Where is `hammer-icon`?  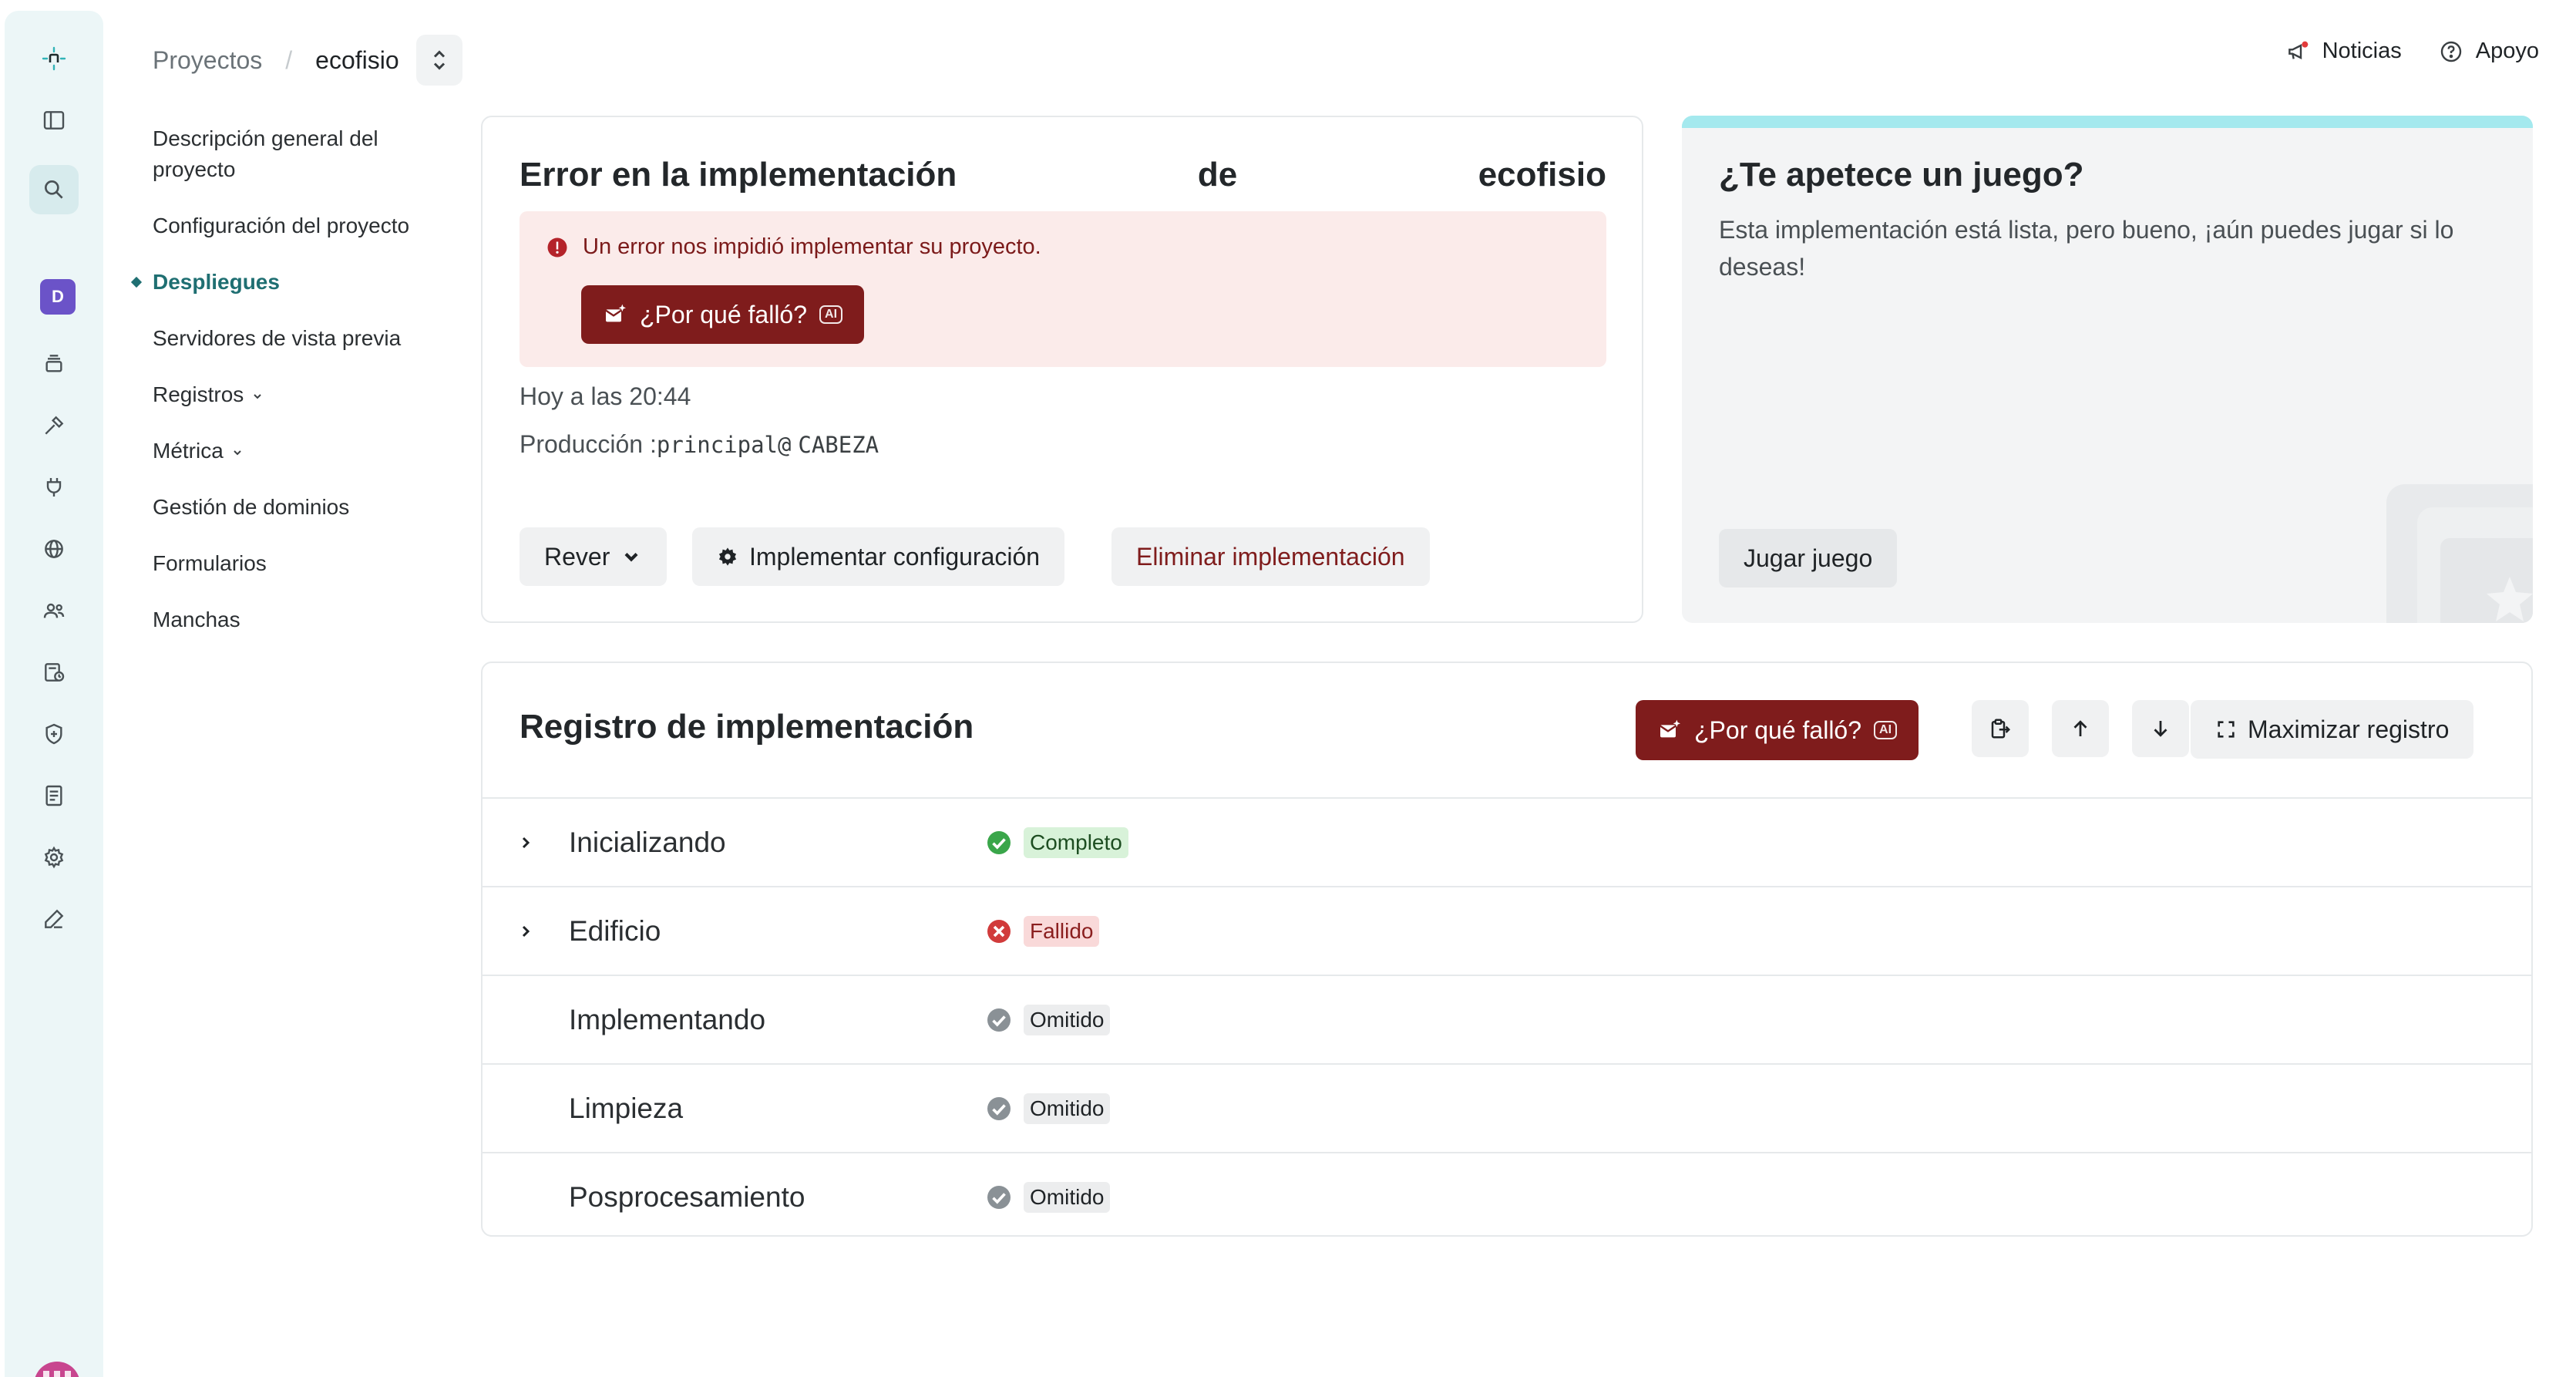 hammer-icon is located at coordinates (54, 426).